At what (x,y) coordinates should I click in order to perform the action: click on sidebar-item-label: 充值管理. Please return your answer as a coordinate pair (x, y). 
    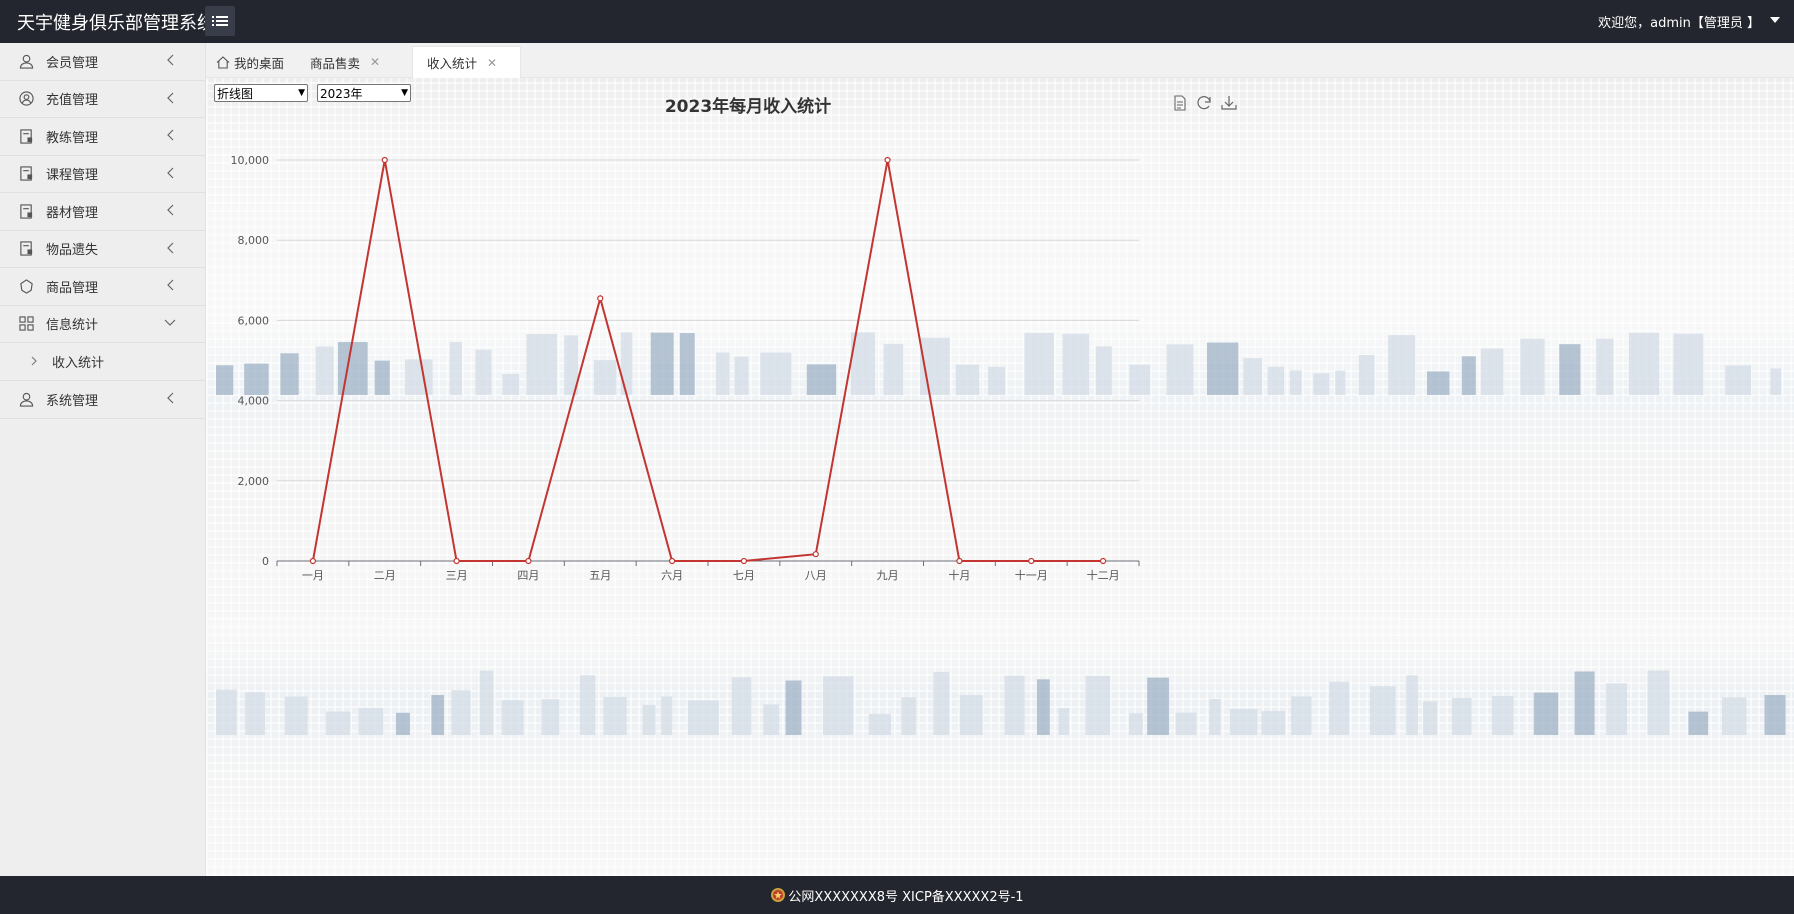
    Looking at the image, I should click on (72, 101).